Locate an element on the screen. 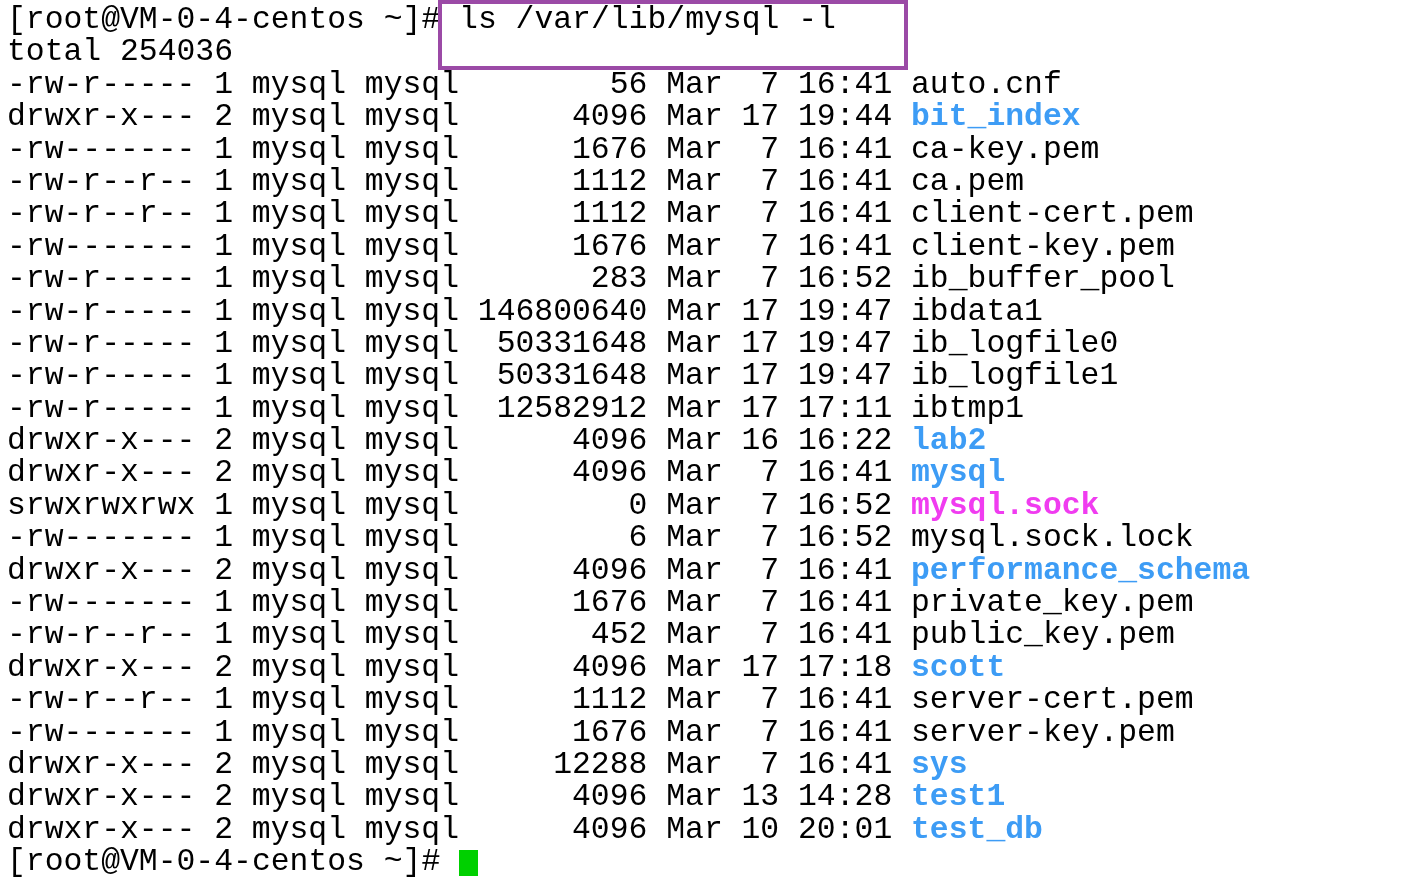 Image resolution: width=1413 pixels, height=882 pixels. file-name: auto.cnf is located at coordinates (986, 85).